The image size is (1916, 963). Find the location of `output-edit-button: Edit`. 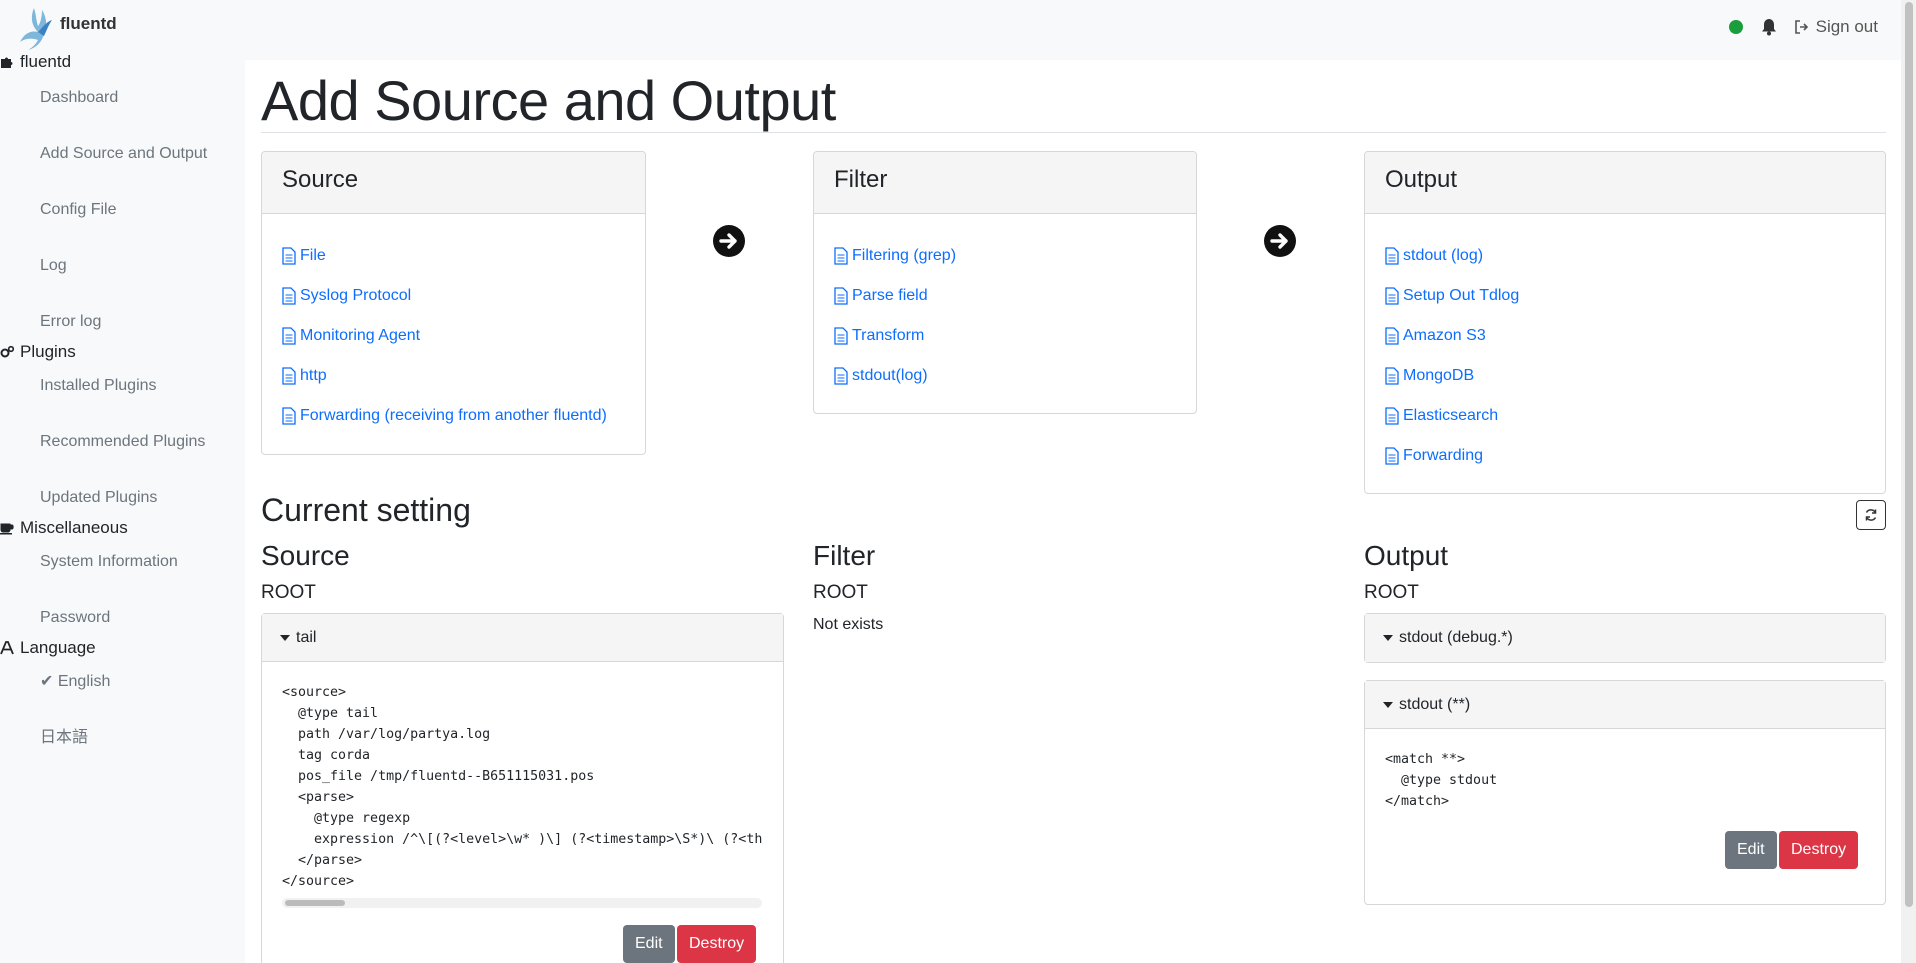

output-edit-button: Edit is located at coordinates (1751, 850).